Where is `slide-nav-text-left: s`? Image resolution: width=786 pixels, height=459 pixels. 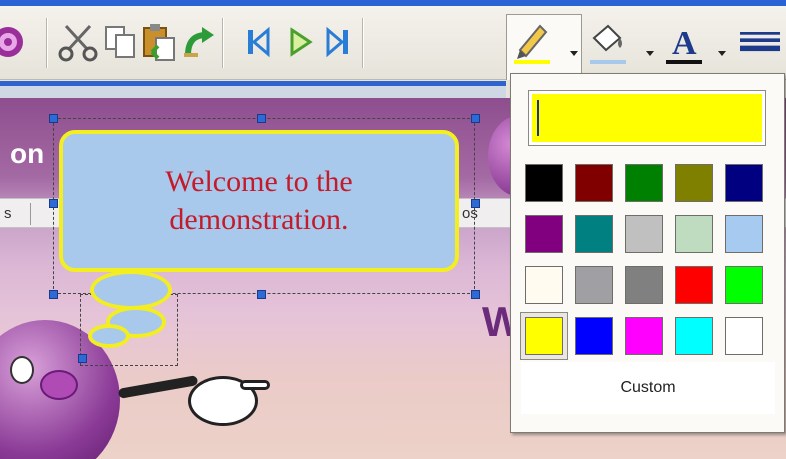 slide-nav-text-left: s is located at coordinates (8, 213).